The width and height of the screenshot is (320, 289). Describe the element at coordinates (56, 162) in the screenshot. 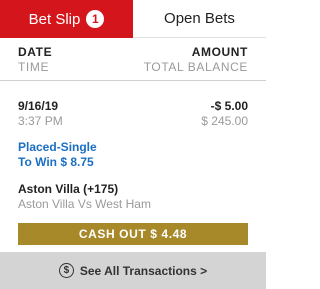

I see `to-win: To Win $ 8.75` at that location.